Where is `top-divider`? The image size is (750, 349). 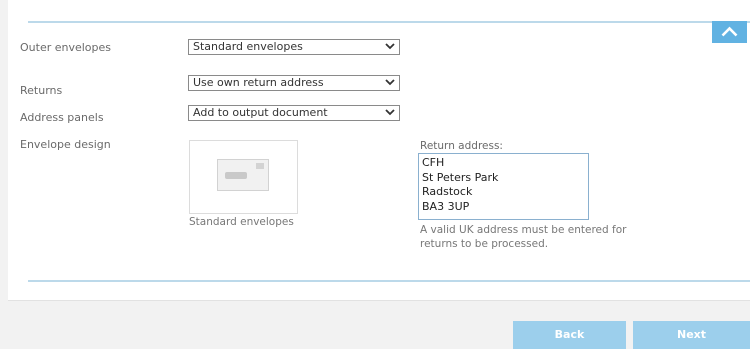
top-divider is located at coordinates (389, 22).